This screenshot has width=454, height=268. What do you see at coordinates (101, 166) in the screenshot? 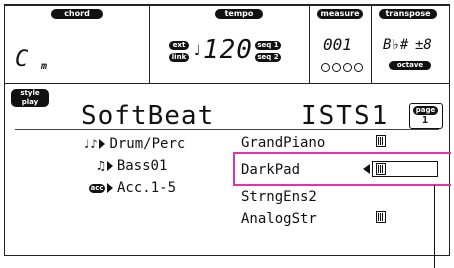
I see `bass-guitar-icon: ♫` at bounding box center [101, 166].